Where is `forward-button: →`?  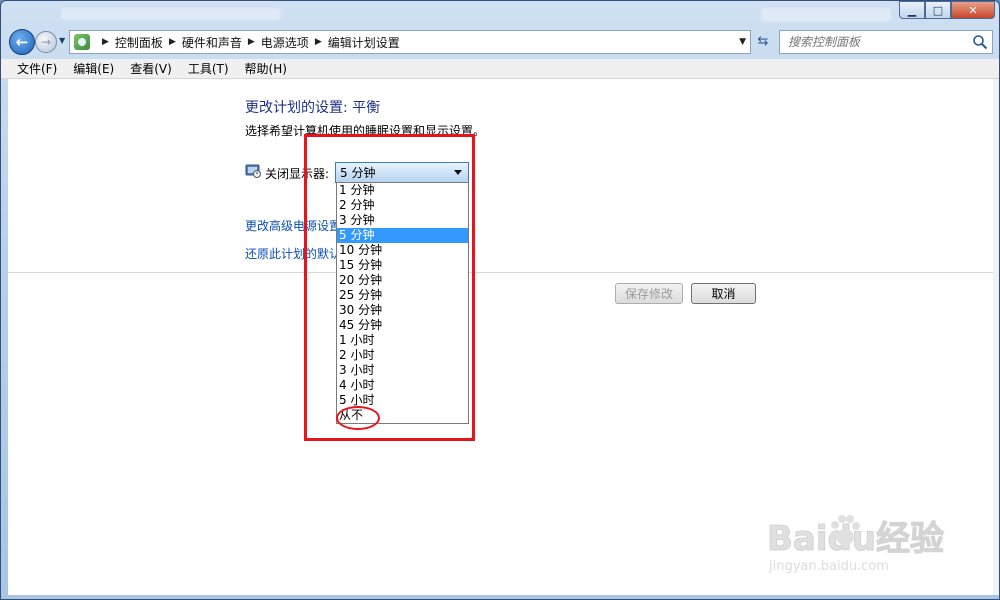
forward-button: → is located at coordinates (46, 42).